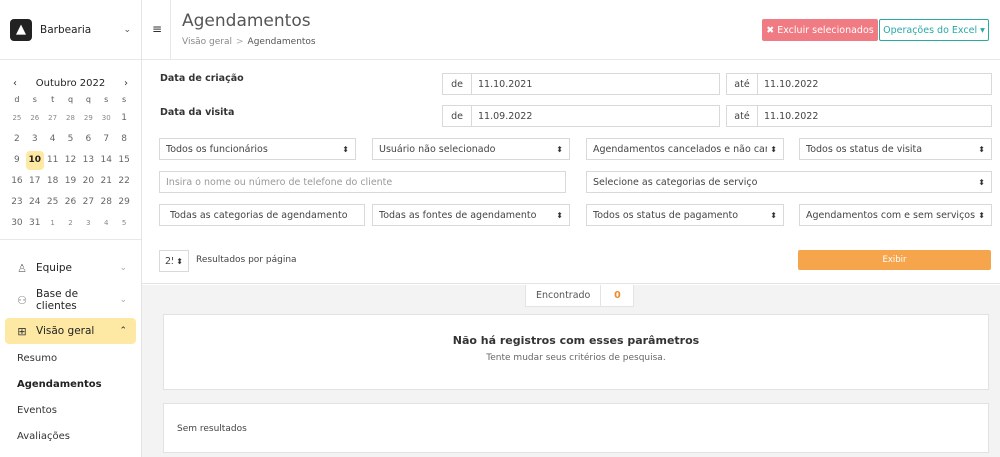 This screenshot has height=457, width=1000. Describe the element at coordinates (934, 30) in the screenshot. I see `excel-operations-button: Operações do Excel ▾` at that location.